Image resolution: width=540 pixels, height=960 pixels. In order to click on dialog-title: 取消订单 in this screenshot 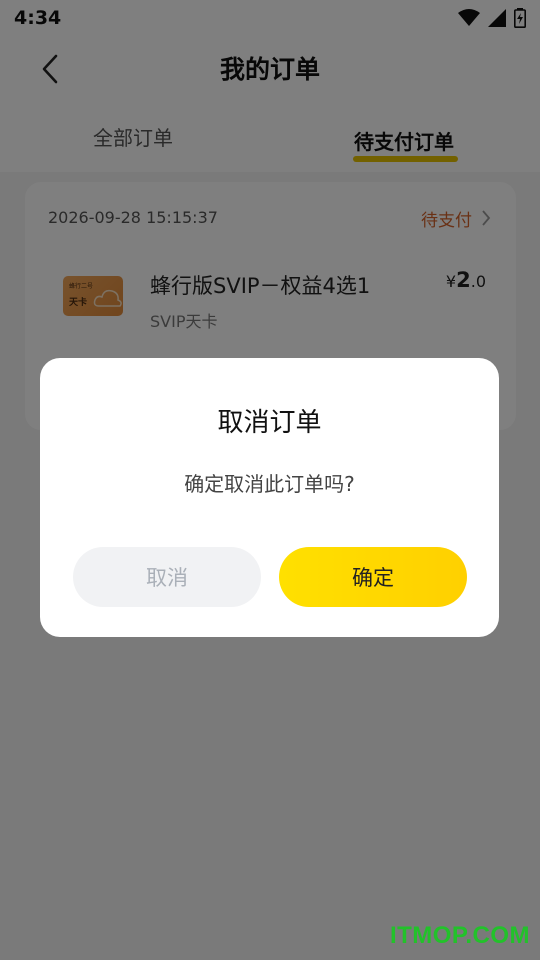, I will do `click(269, 423)`.